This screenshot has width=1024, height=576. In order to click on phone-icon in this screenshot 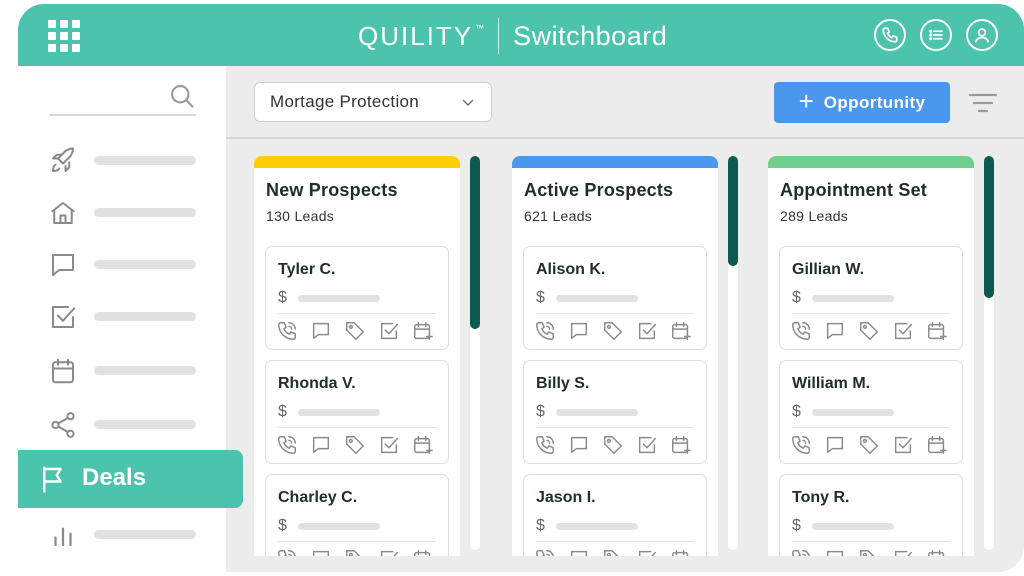, I will do `click(890, 35)`.